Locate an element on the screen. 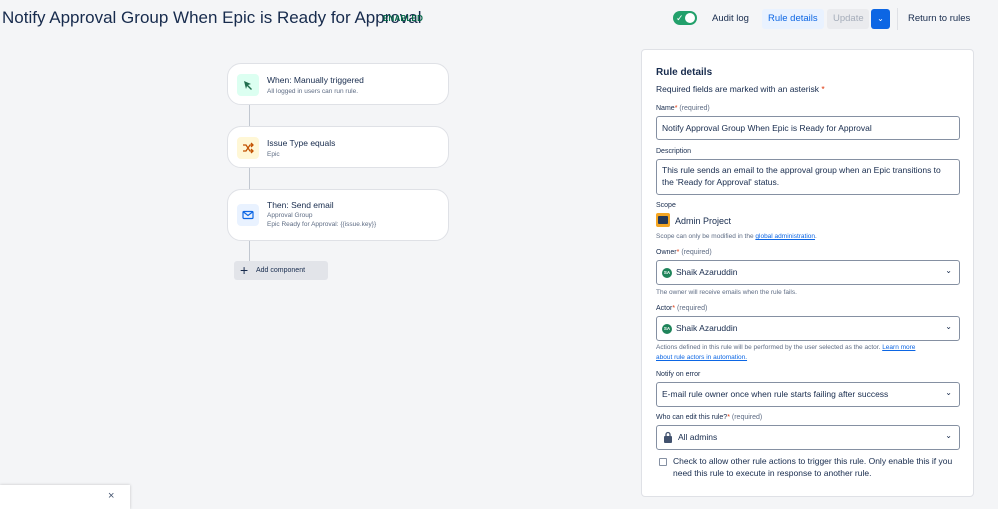 The width and height of the screenshot is (998, 509). audit-log-button: Audit log is located at coordinates (730, 19).